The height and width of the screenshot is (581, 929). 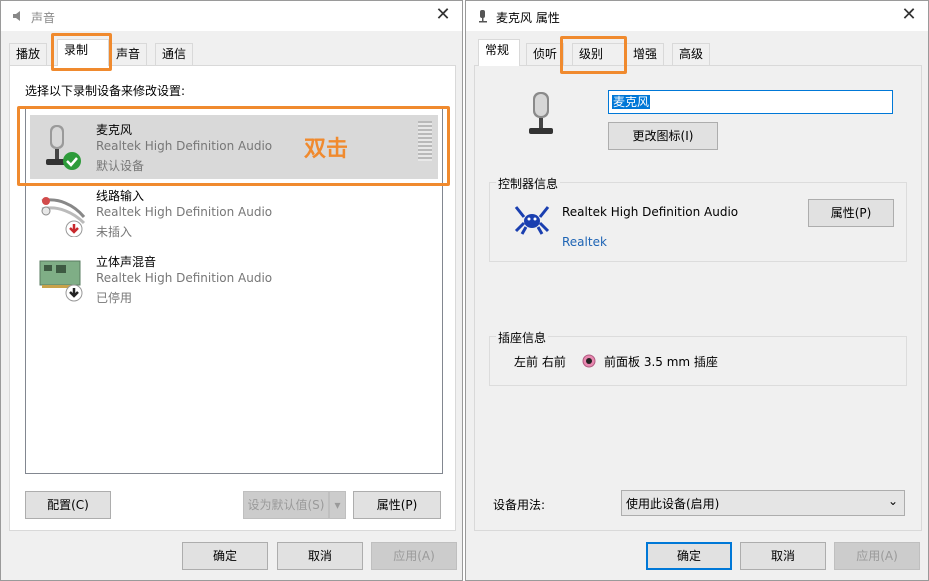 What do you see at coordinates (114, 298) in the screenshot?
I see `device-status: 已停用` at bounding box center [114, 298].